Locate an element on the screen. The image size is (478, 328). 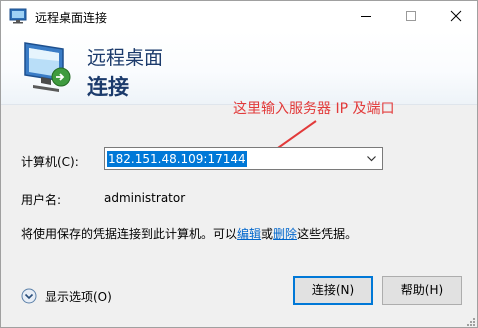
remote-desktop-app-icon is located at coordinates (18, 16).